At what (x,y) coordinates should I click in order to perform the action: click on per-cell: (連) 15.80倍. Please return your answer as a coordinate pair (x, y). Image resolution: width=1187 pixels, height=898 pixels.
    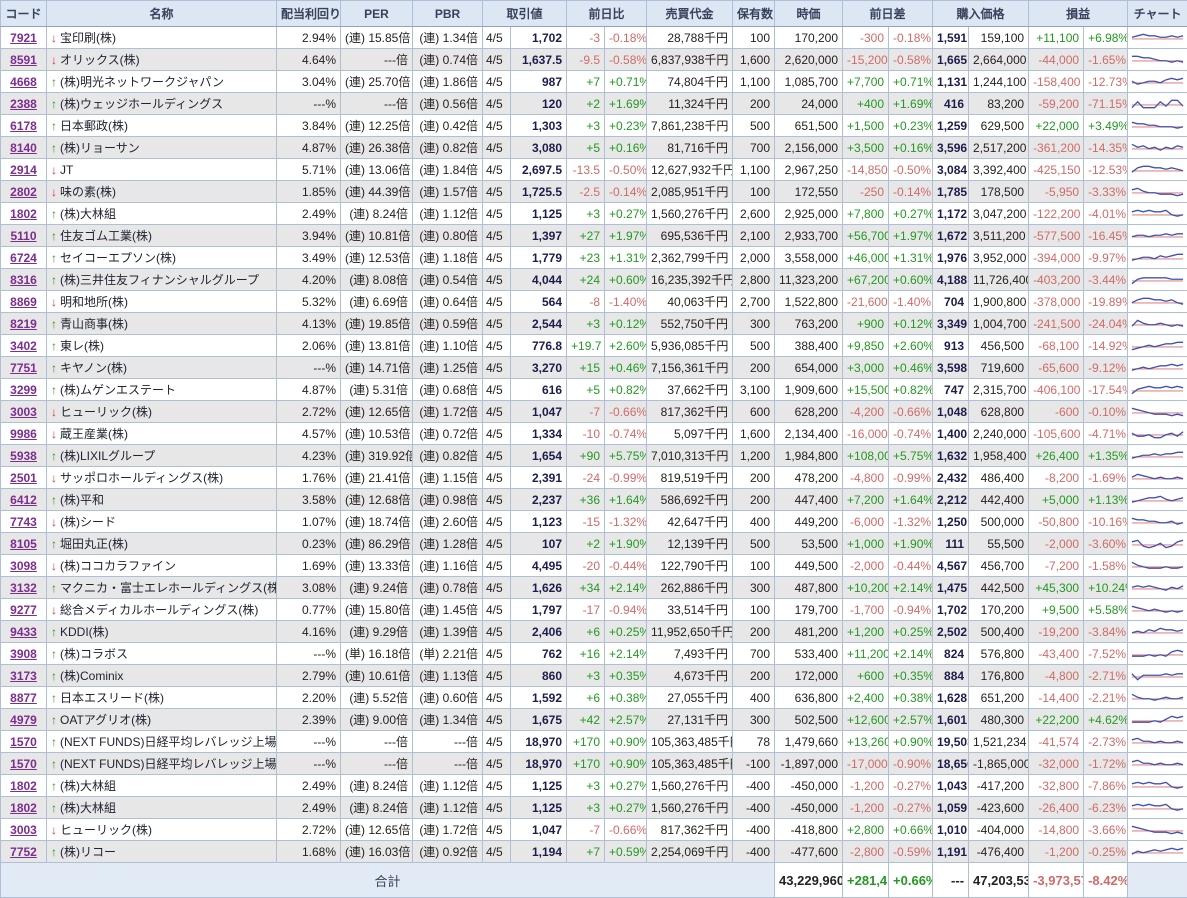
    Looking at the image, I should click on (377, 610).